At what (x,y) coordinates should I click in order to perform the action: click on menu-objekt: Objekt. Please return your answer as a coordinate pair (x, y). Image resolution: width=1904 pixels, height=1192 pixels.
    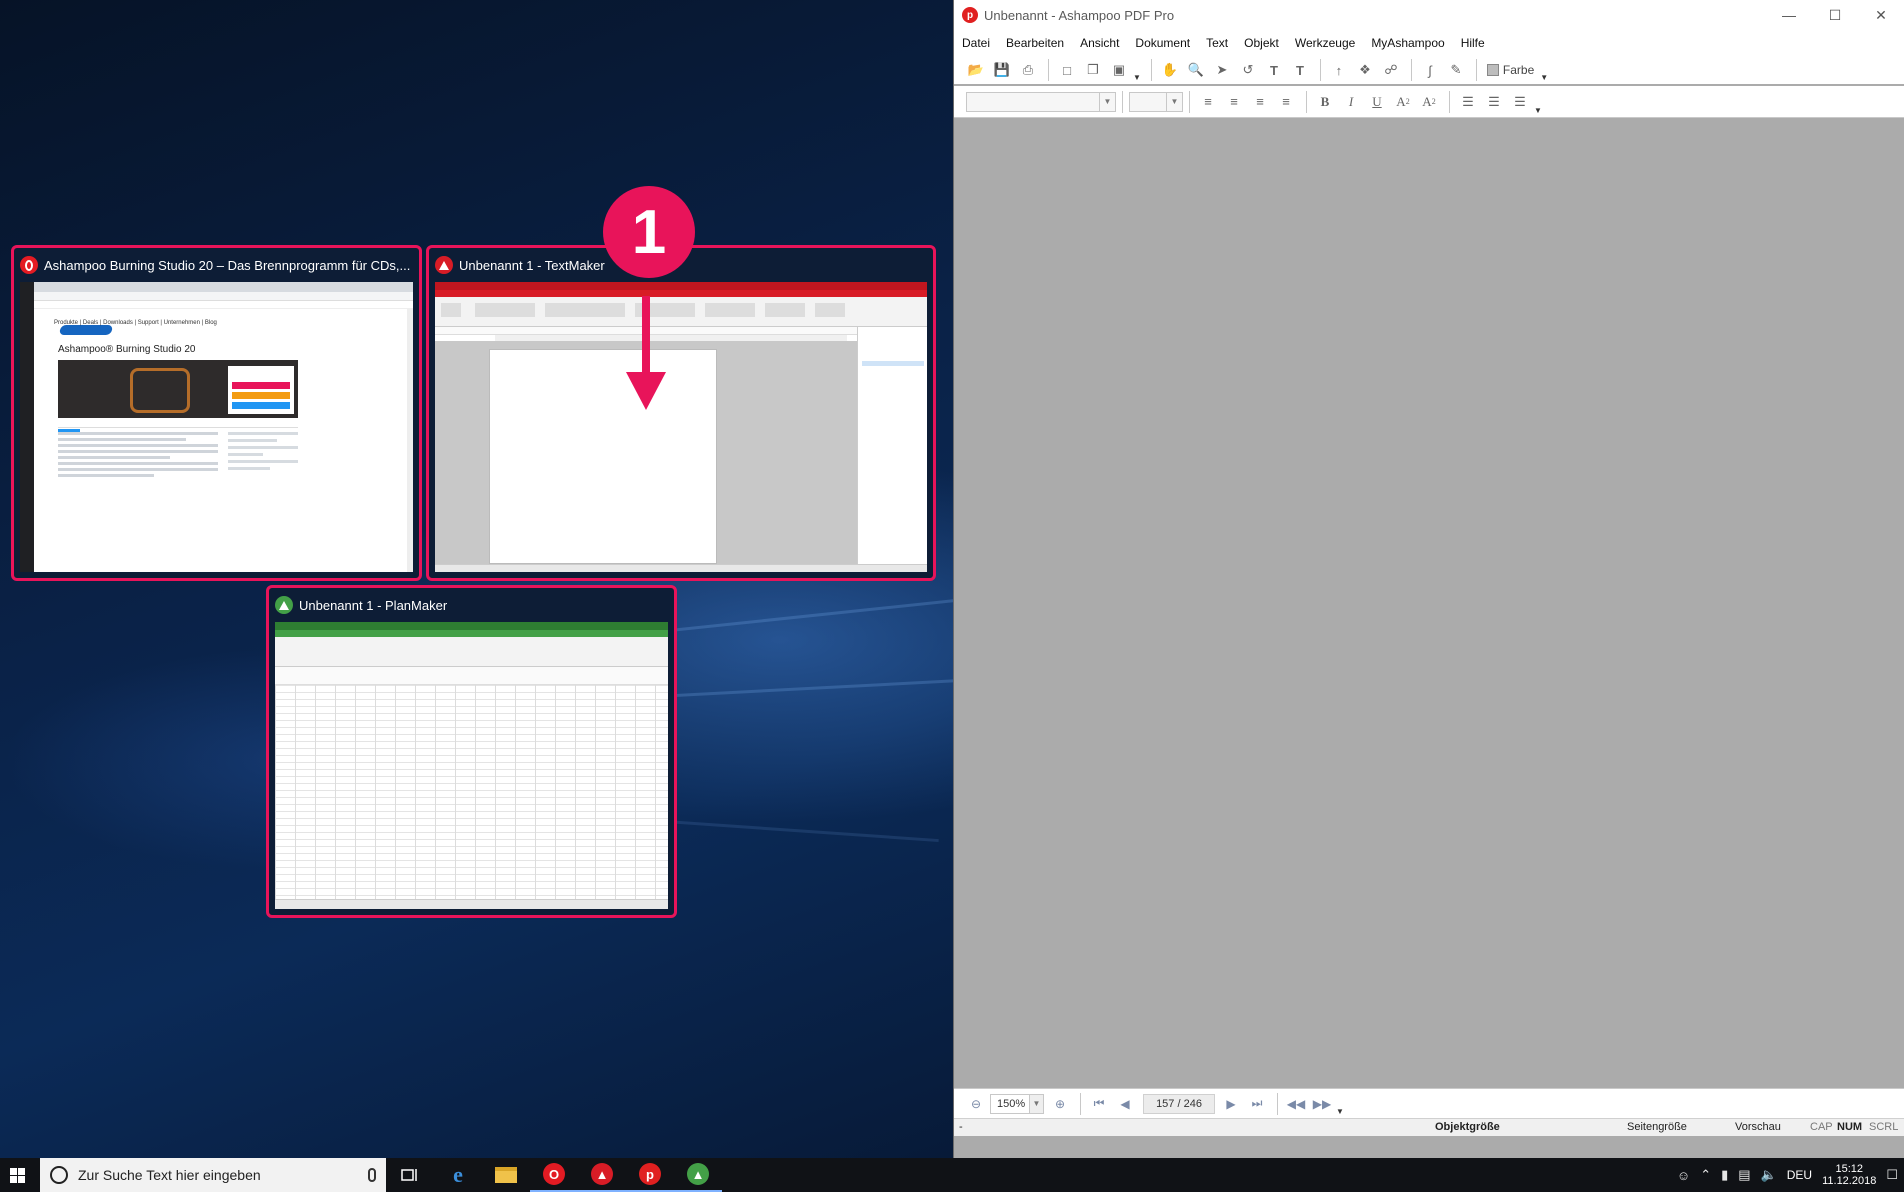
    Looking at the image, I should click on (1261, 43).